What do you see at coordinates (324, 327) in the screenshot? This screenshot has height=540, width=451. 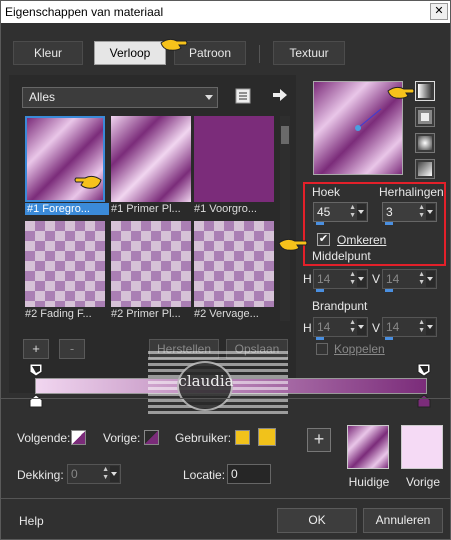 I see `focal-h-value: 14` at bounding box center [324, 327].